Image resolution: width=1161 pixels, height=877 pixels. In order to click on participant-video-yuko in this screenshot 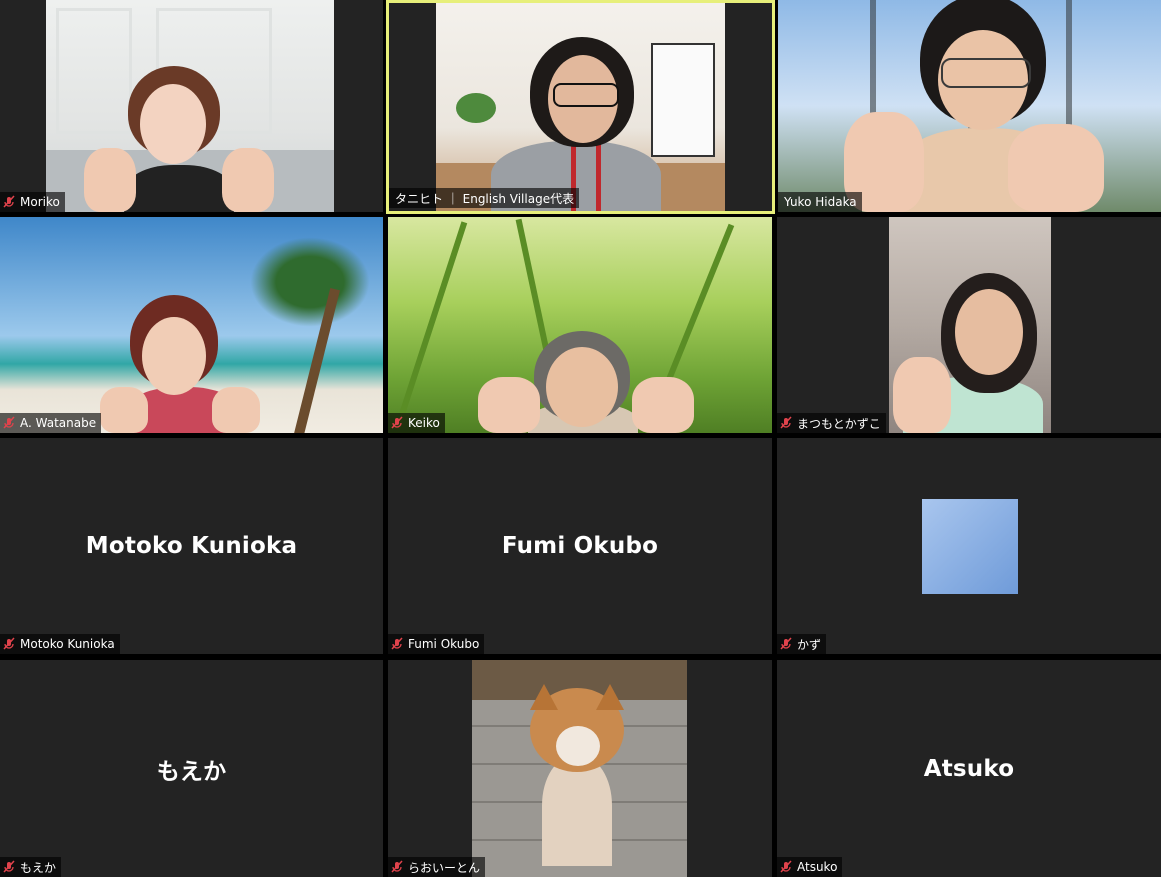, I will do `click(969, 106)`.